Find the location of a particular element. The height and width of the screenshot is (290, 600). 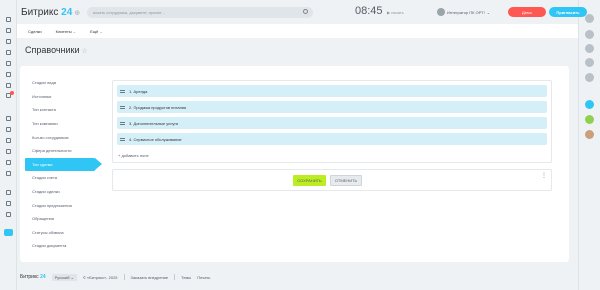

app-icon is located at coordinates (8, 232).